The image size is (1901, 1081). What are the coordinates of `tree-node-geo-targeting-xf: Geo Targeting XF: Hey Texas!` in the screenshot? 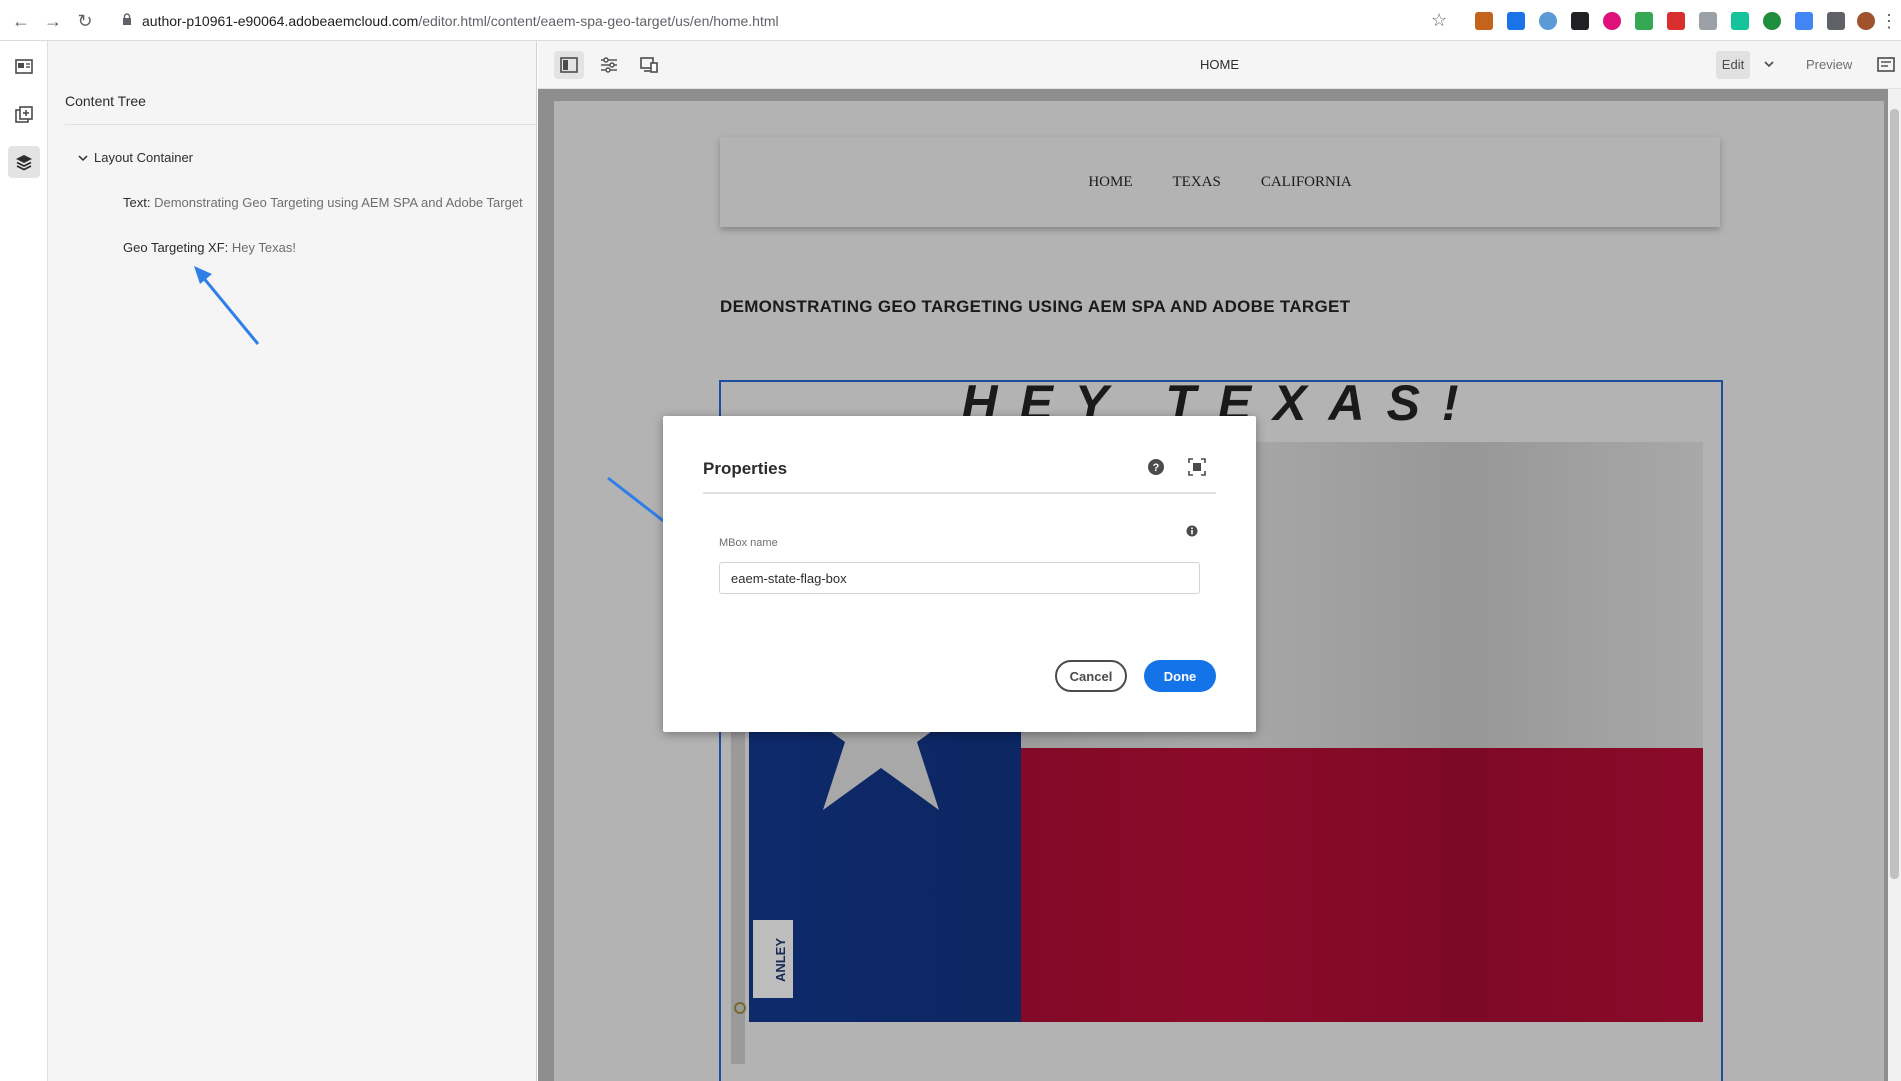 It's located at (209, 247).